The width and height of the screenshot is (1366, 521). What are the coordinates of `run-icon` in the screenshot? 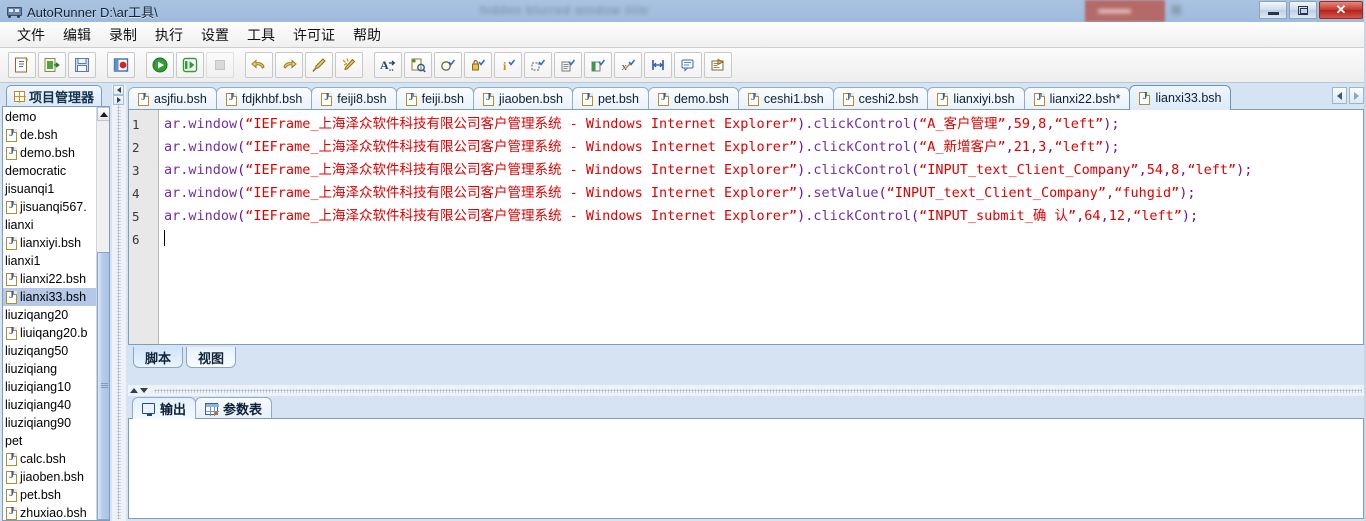 It's located at (160, 65).